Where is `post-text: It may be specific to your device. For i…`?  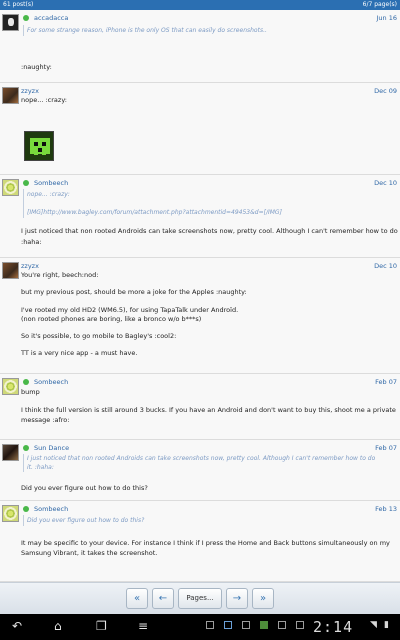 post-text: It may be specific to your device. For i… is located at coordinates (205, 543).